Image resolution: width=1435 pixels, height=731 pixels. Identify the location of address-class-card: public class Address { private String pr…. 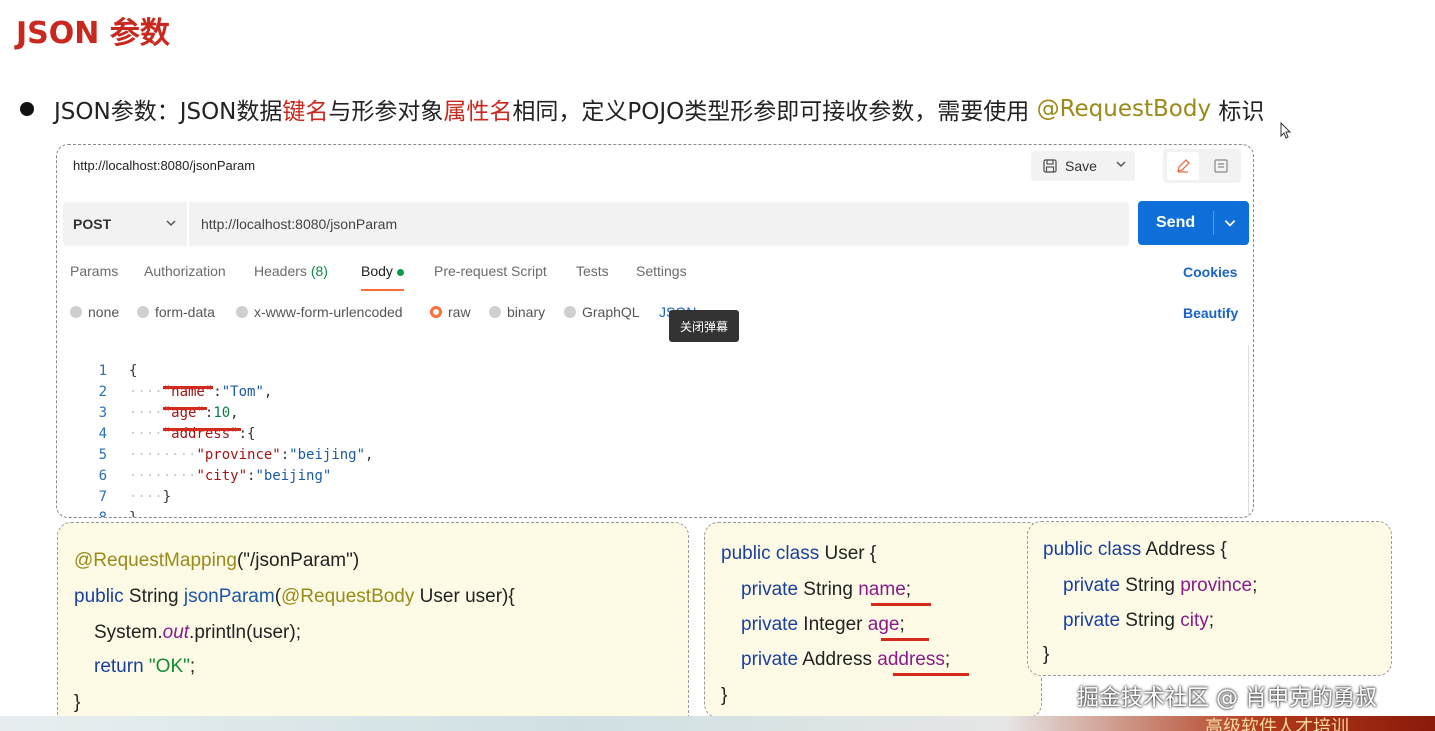
(1209, 598).